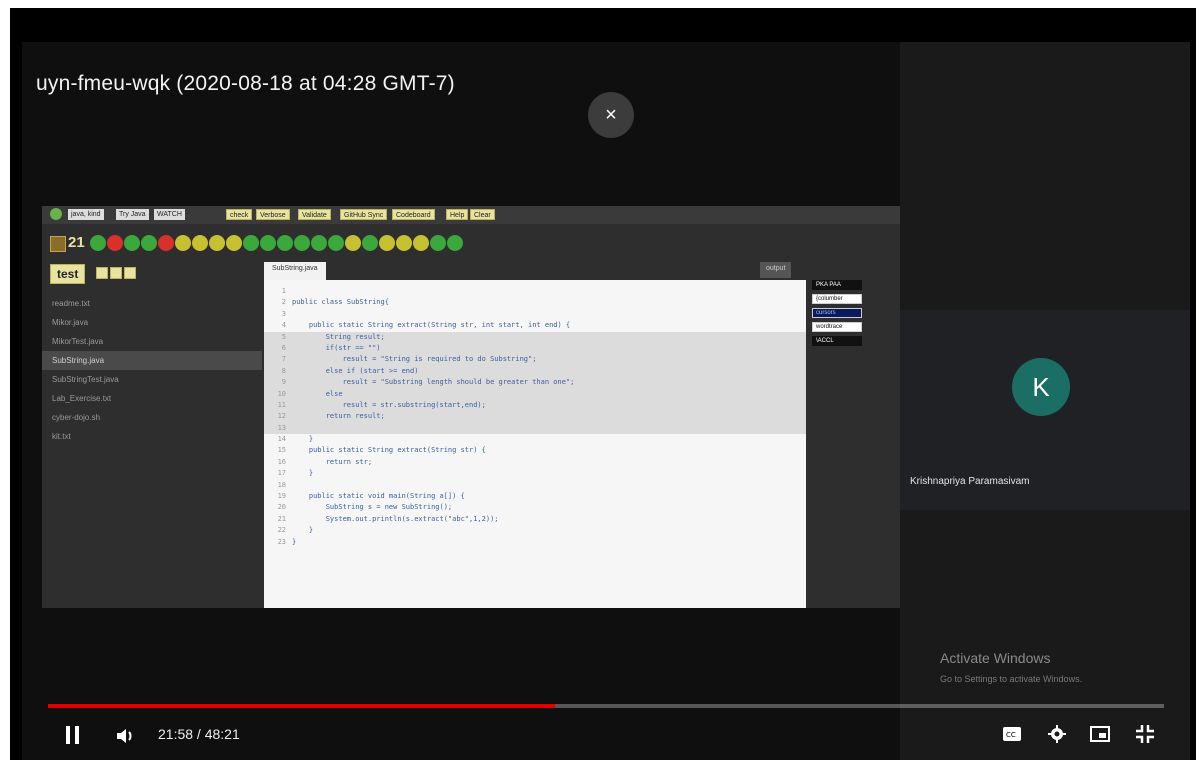 This screenshot has height=760, width=1203. I want to click on ide-file-tab: java, kind, so click(86, 214).